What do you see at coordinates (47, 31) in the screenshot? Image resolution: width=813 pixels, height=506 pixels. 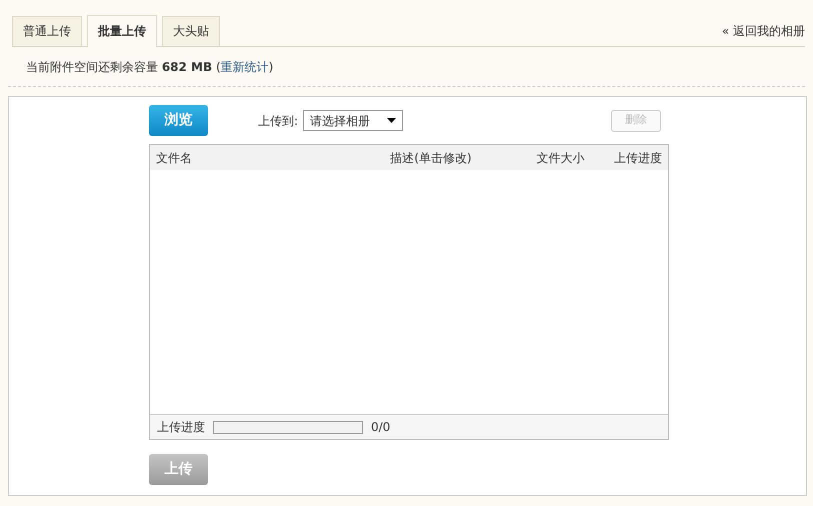 I see `tab: 普通上传` at bounding box center [47, 31].